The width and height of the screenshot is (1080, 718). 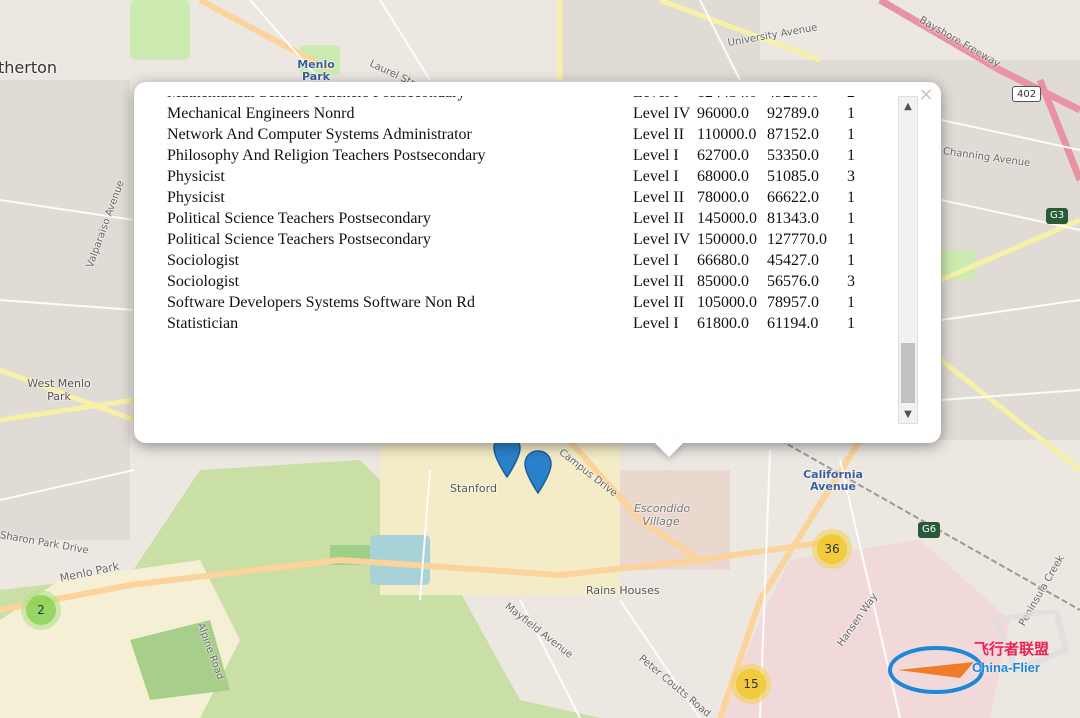 I want to click on salary-low: 53350.0, so click(x=793, y=155).